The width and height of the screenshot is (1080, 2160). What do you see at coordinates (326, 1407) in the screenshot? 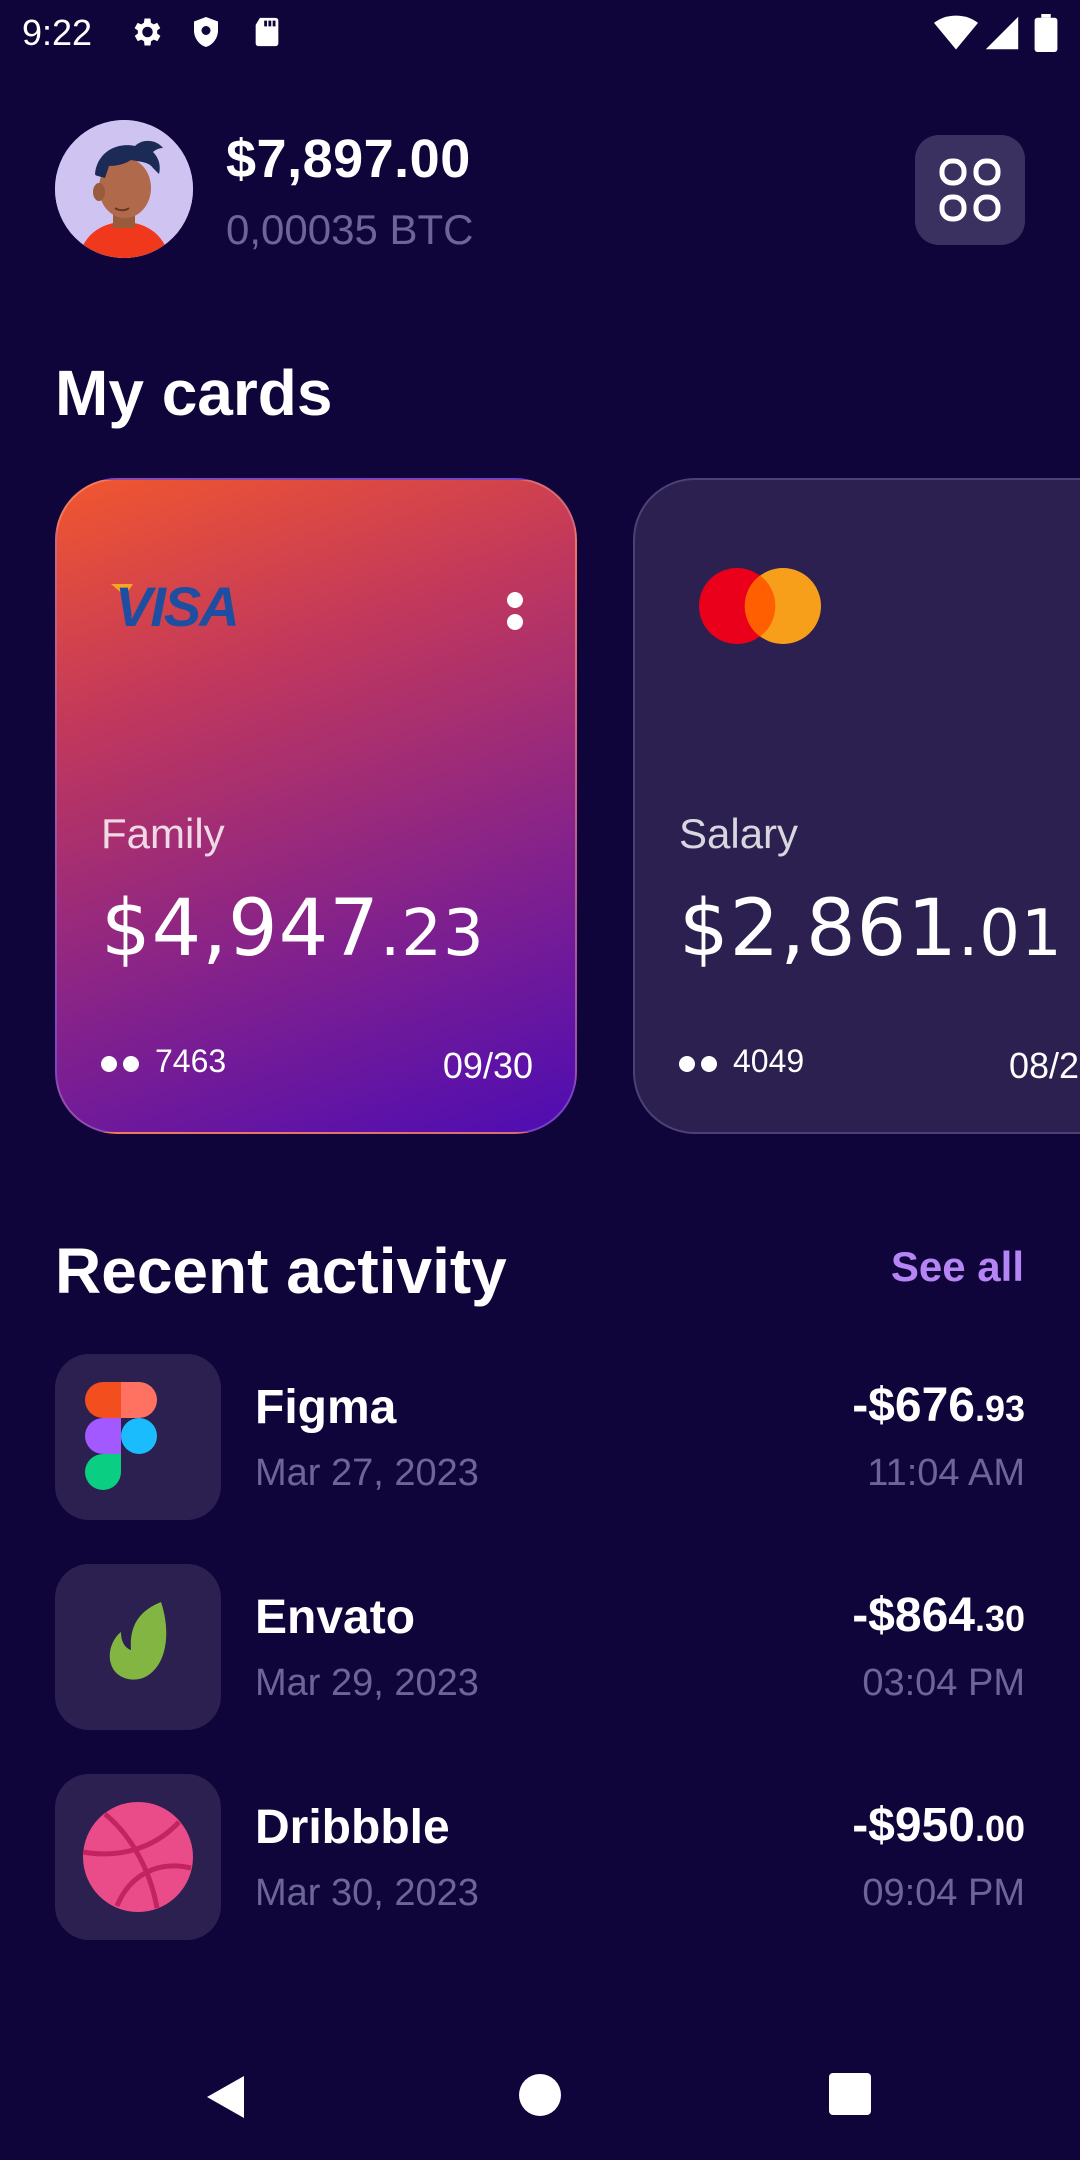
I see `merchant-name: Figma` at bounding box center [326, 1407].